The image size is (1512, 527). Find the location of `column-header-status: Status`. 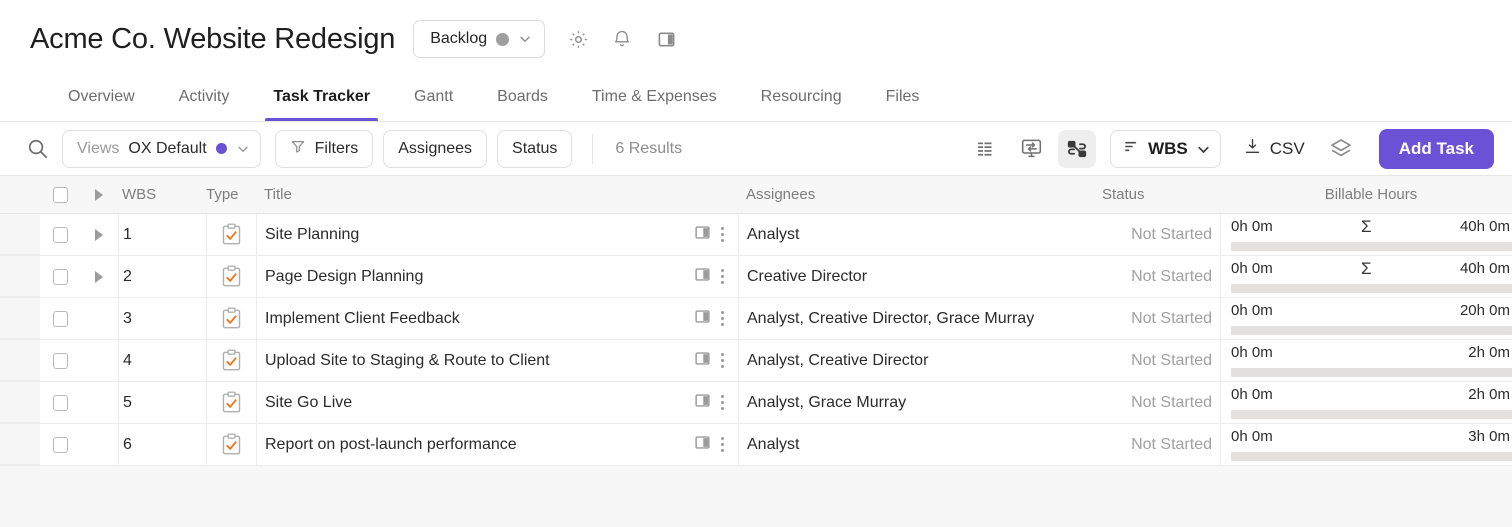

column-header-status: Status is located at coordinates (1159, 194).